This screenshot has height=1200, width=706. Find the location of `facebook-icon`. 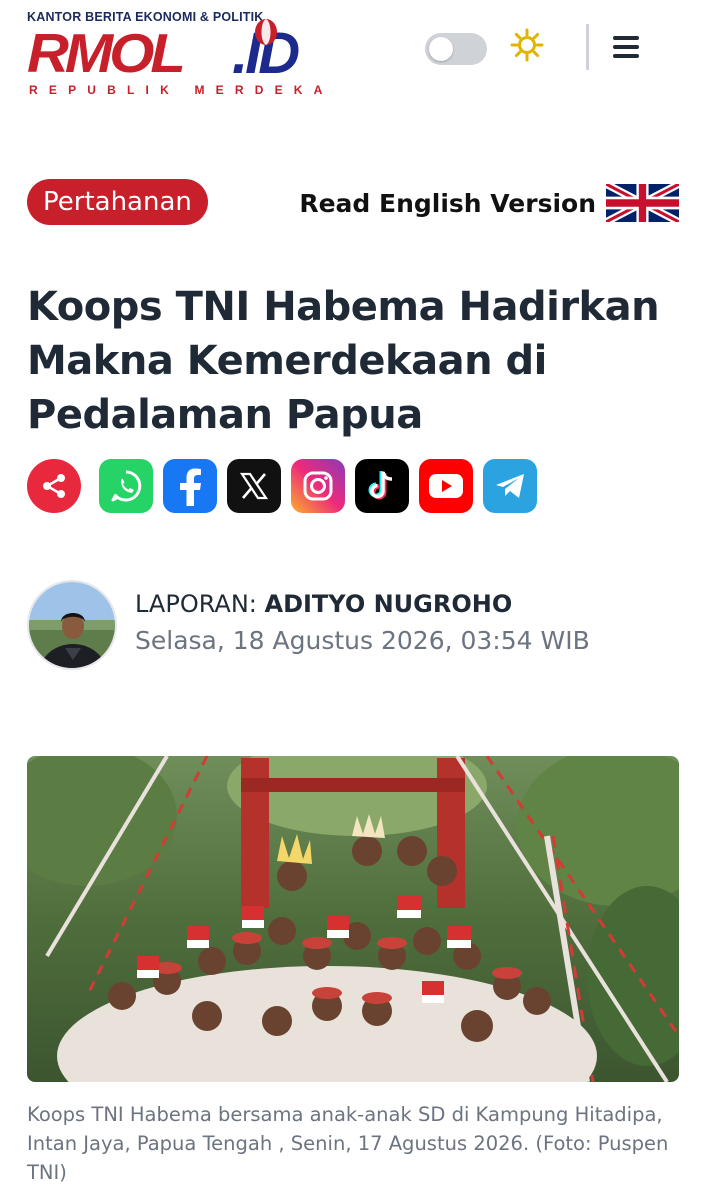

facebook-icon is located at coordinates (190, 486).